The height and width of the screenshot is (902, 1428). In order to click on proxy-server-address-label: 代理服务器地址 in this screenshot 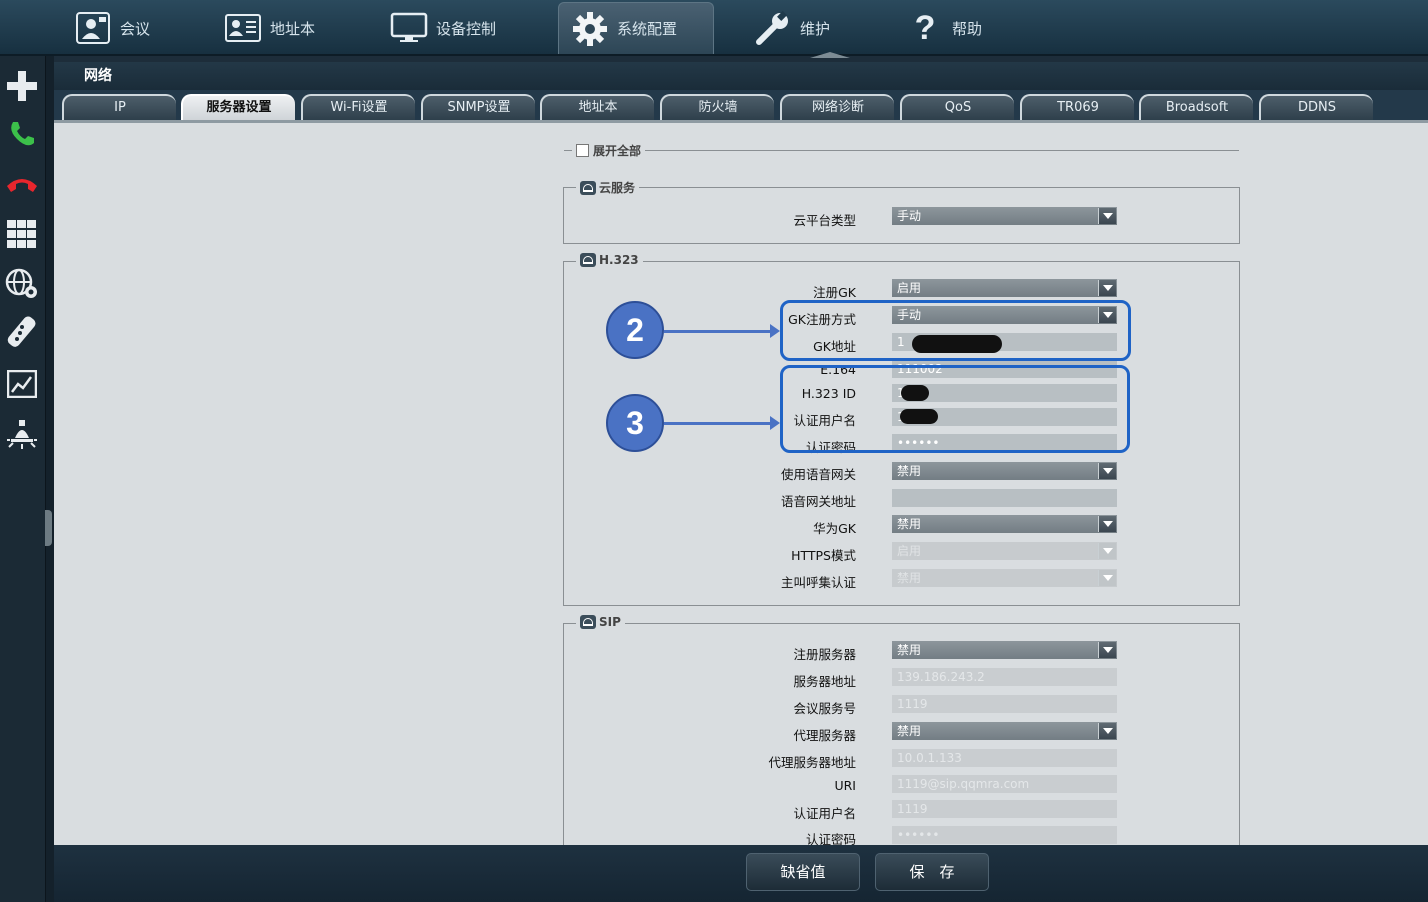, I will do `click(812, 762)`.